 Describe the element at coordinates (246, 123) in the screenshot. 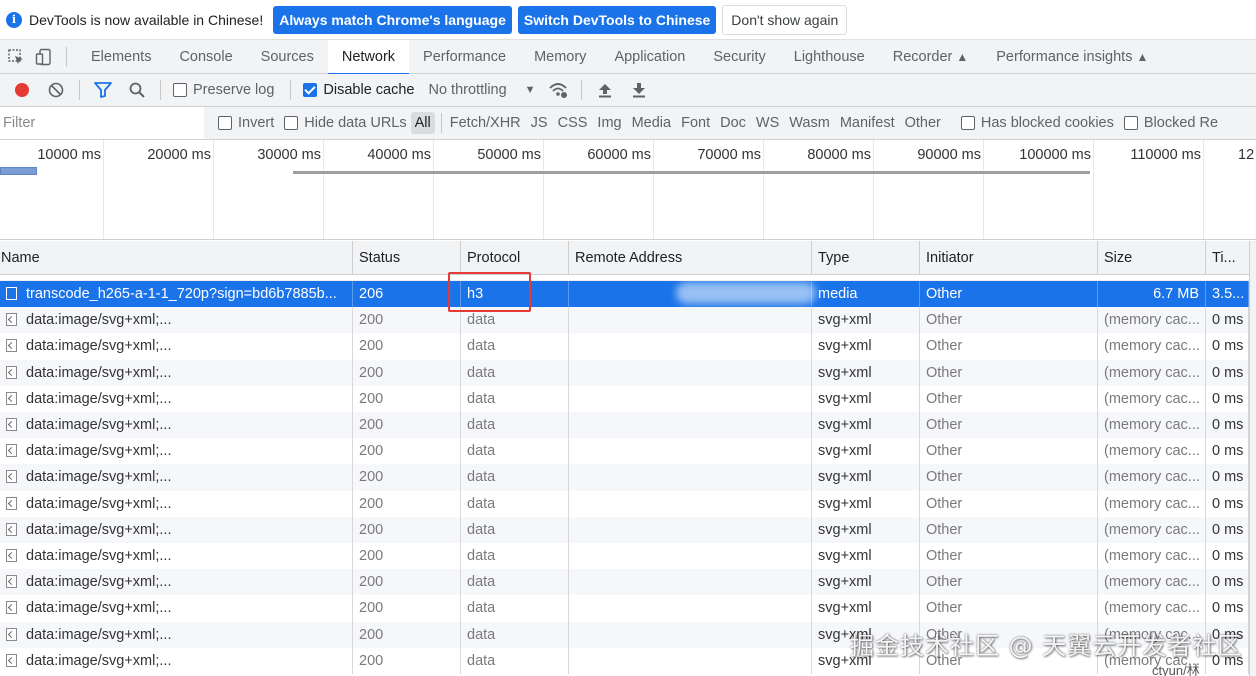

I see `invert-checkbox: Invert` at that location.